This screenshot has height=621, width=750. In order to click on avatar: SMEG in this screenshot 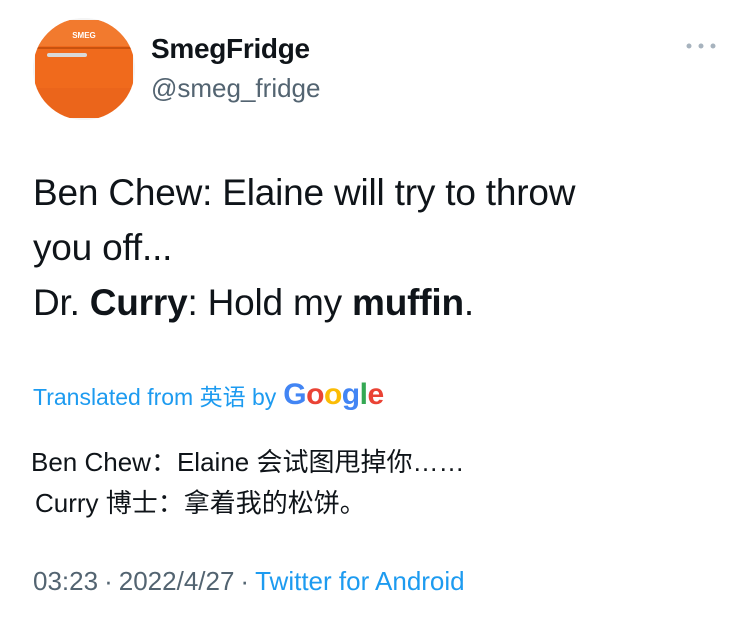, I will do `click(84, 69)`.